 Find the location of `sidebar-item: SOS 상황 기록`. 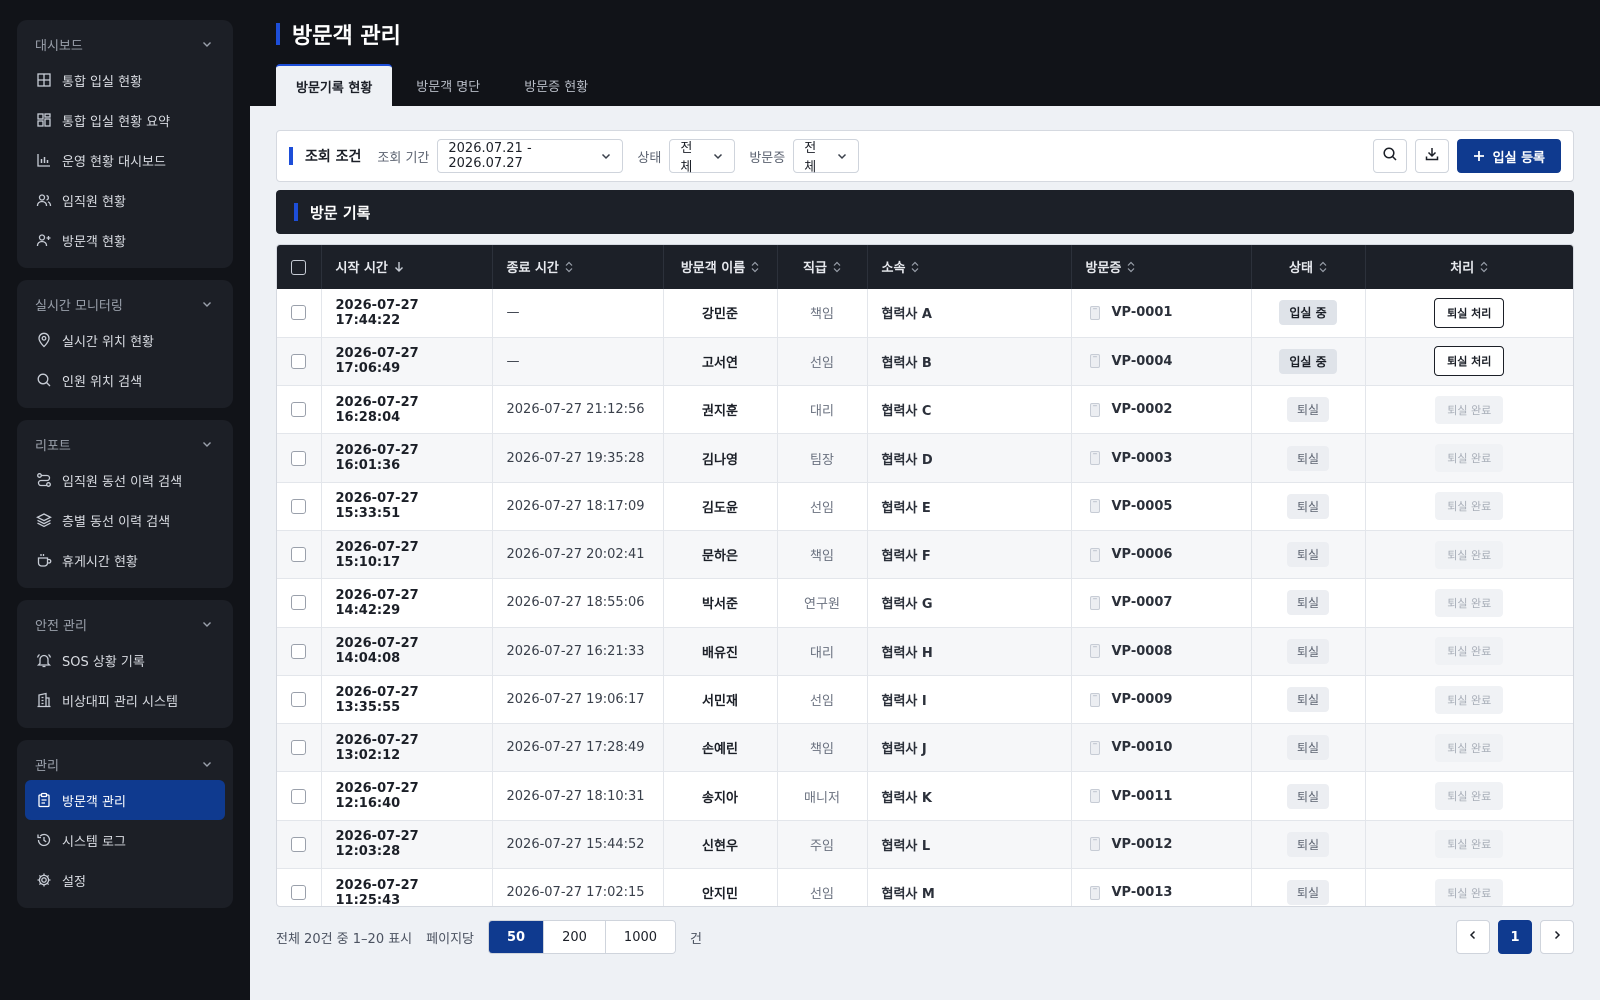

sidebar-item: SOS 상황 기록 is located at coordinates (125, 660).